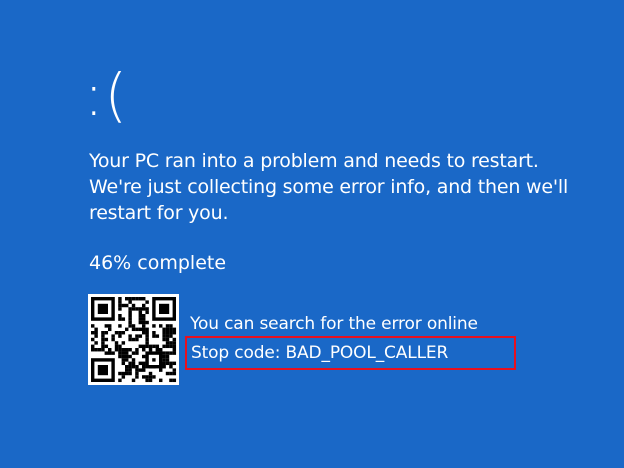 This screenshot has width=624, height=468. What do you see at coordinates (159, 213) in the screenshot?
I see `error-message-line: restart for you.` at bounding box center [159, 213].